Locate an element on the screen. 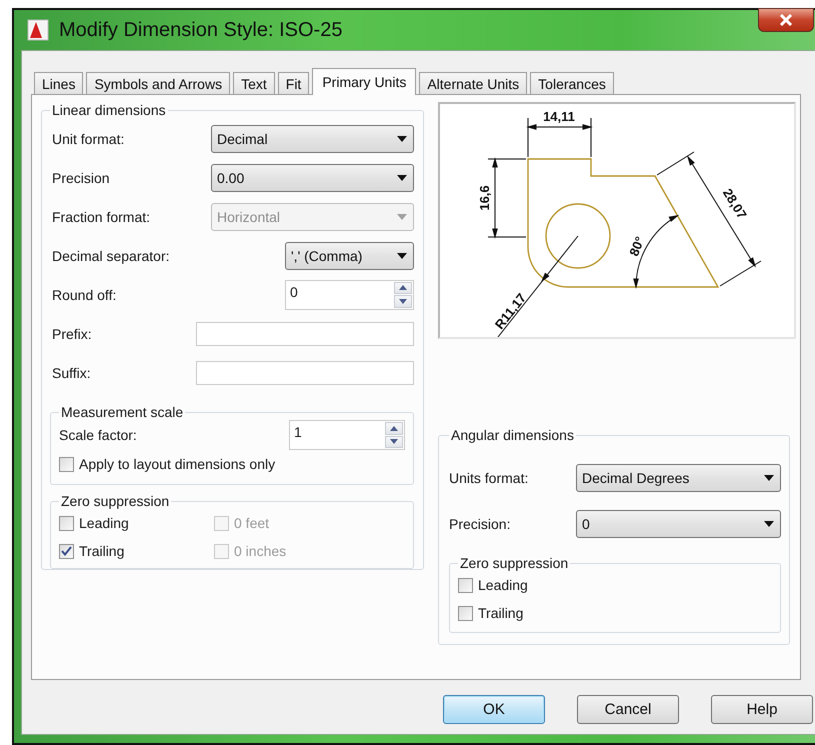 This screenshot has width=815, height=745. dropdown: Decimal Degrees is located at coordinates (678, 478).